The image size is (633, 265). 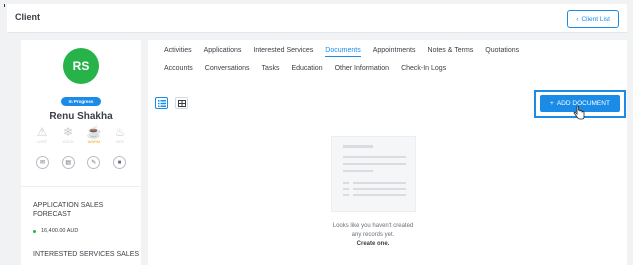 I want to click on grid-icon, so click(x=181, y=103).